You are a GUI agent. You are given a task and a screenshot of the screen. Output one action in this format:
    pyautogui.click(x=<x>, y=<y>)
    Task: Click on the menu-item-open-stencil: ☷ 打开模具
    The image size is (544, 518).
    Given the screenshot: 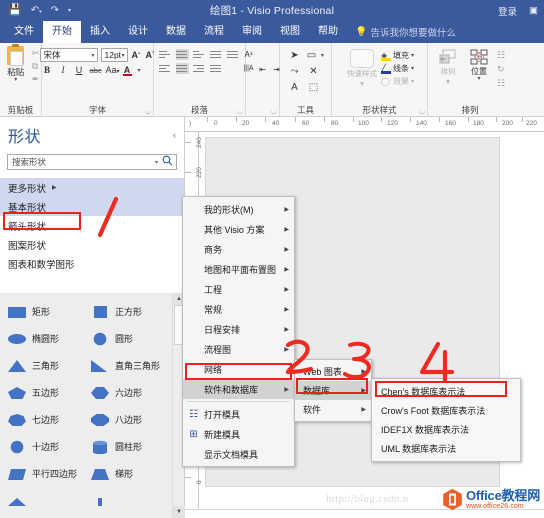 What is the action you would take?
    pyautogui.click(x=238, y=414)
    